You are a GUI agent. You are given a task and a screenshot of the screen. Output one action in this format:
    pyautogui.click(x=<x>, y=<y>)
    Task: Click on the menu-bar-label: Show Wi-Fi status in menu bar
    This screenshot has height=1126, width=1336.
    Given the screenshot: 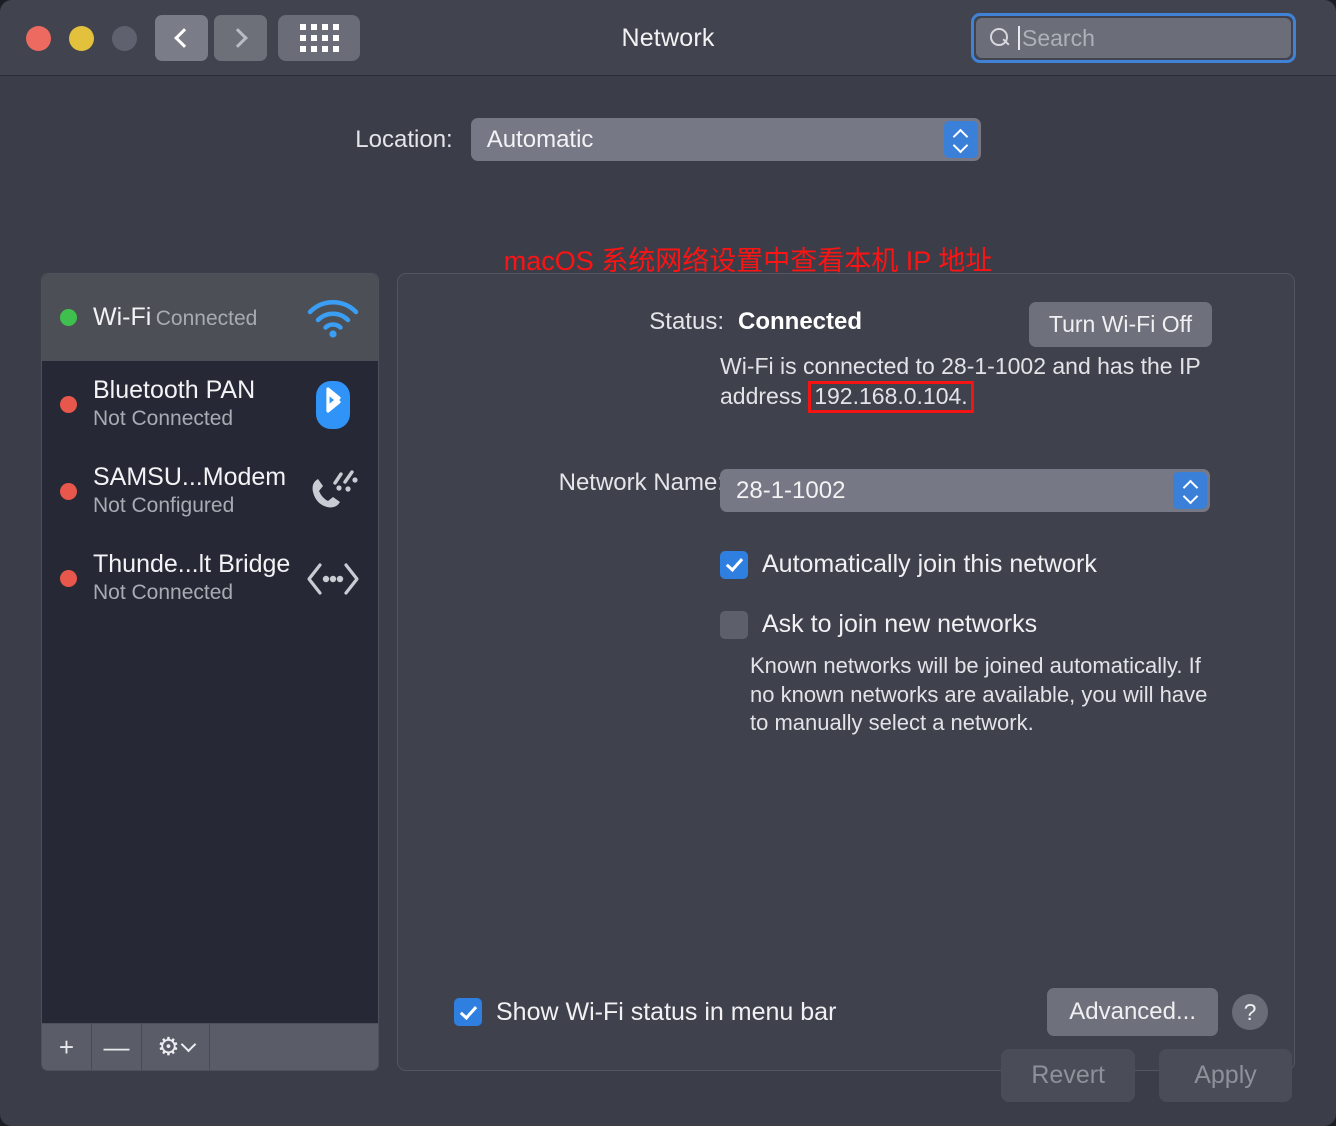 What is the action you would take?
    pyautogui.click(x=666, y=1011)
    